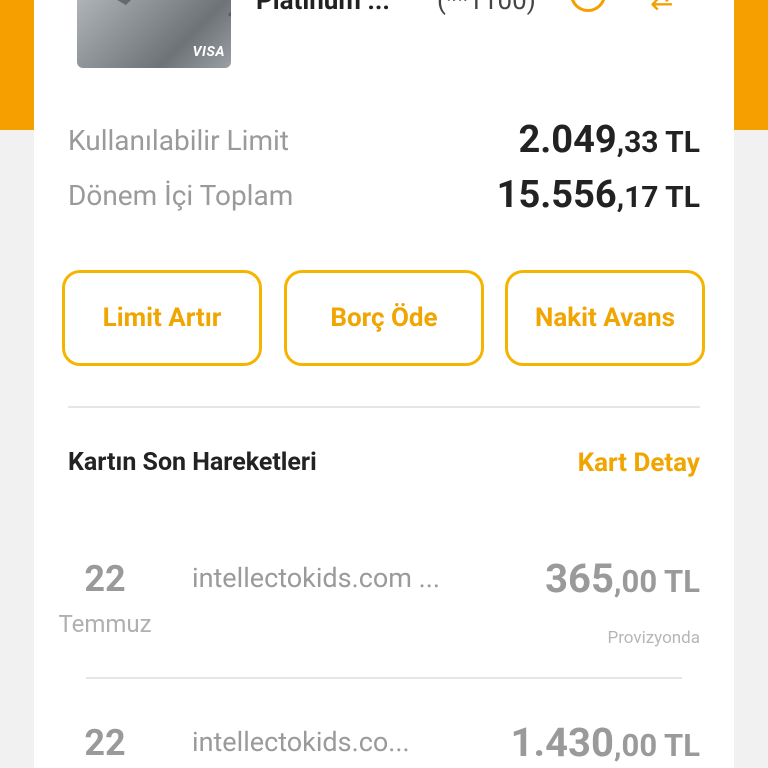 This screenshot has width=768, height=768. I want to click on cash-advance-button: Nakit Avans, so click(605, 318).